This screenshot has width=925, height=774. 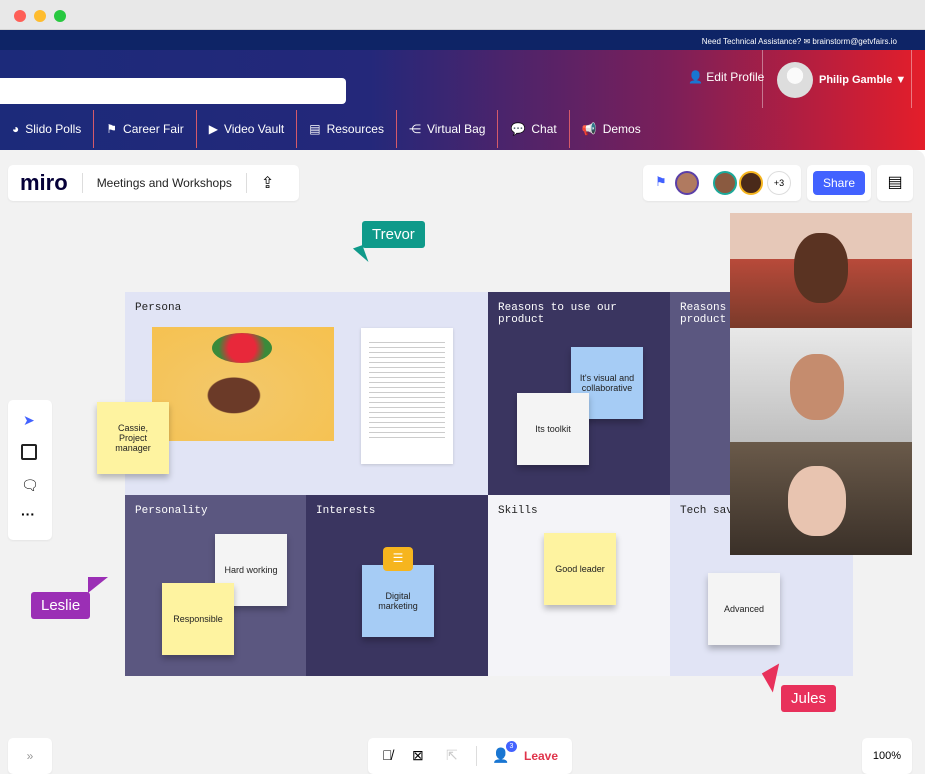 What do you see at coordinates (30, 470) in the screenshot?
I see `tools-toolbar: ➤ 🗨 ···` at bounding box center [30, 470].